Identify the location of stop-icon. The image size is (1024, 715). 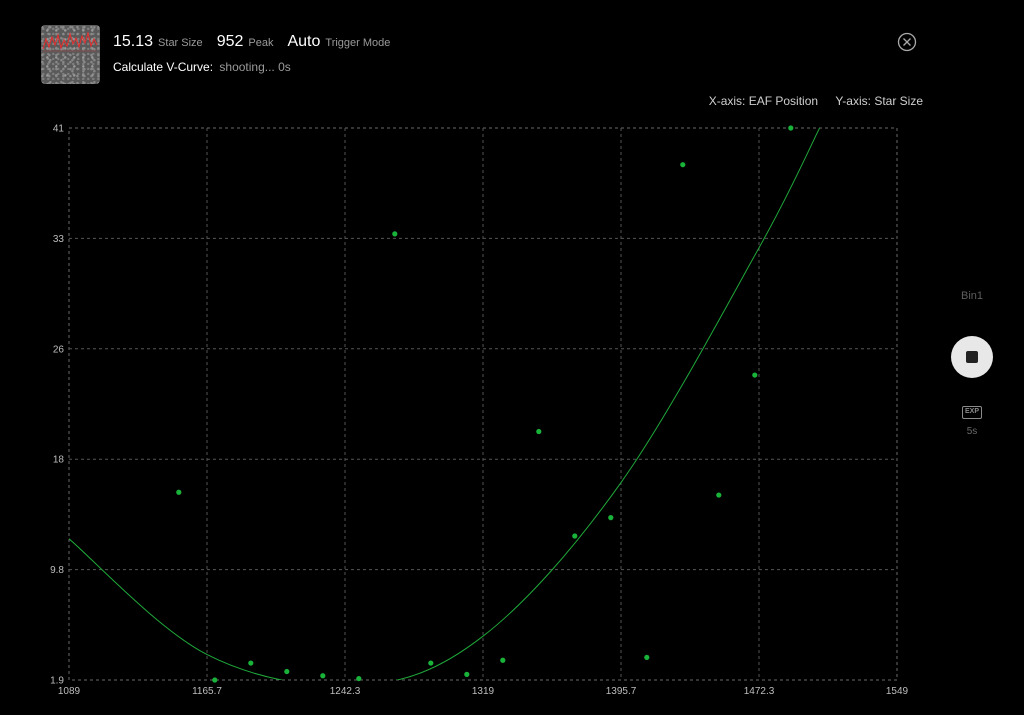
(972, 357).